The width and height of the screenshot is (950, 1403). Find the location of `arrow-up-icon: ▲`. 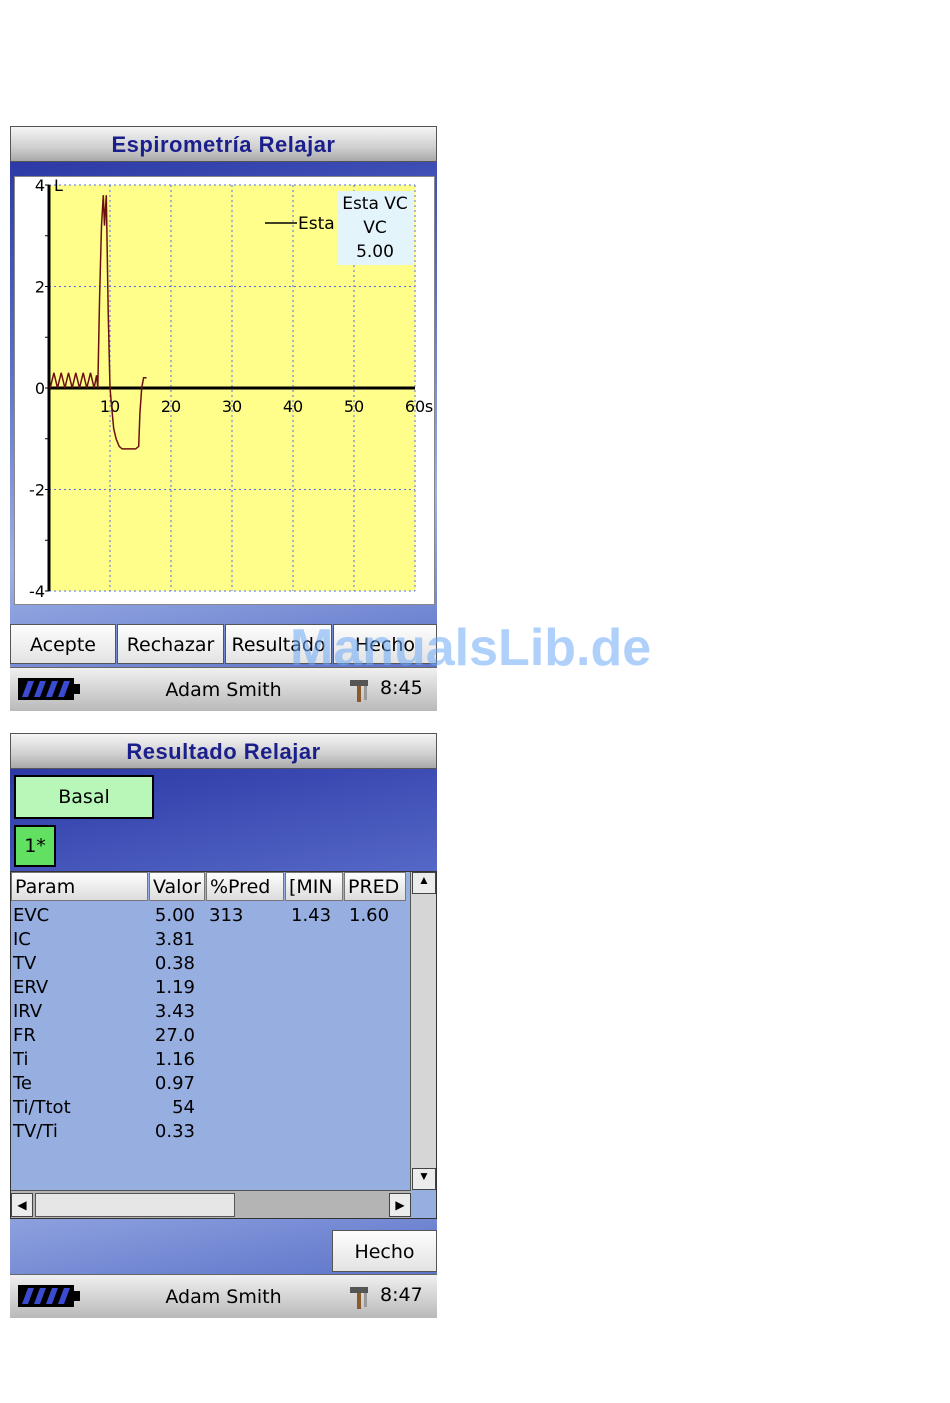

arrow-up-icon: ▲ is located at coordinates (424, 883).